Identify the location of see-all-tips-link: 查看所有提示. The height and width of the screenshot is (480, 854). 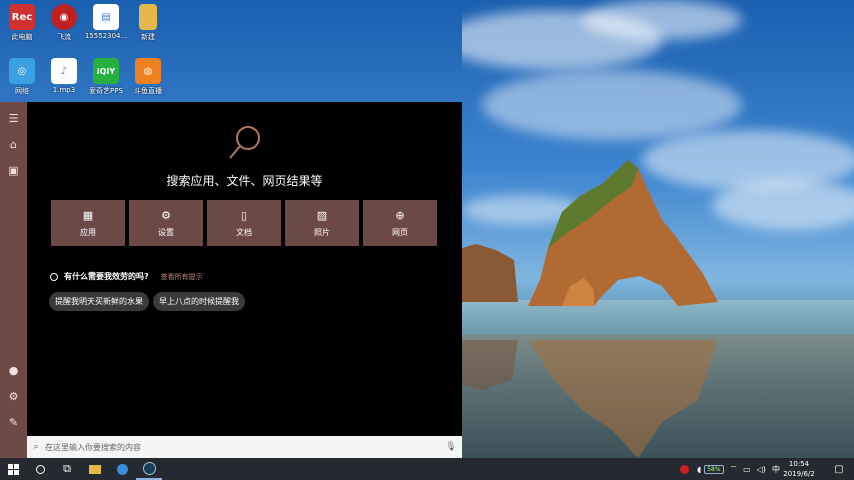
(182, 277).